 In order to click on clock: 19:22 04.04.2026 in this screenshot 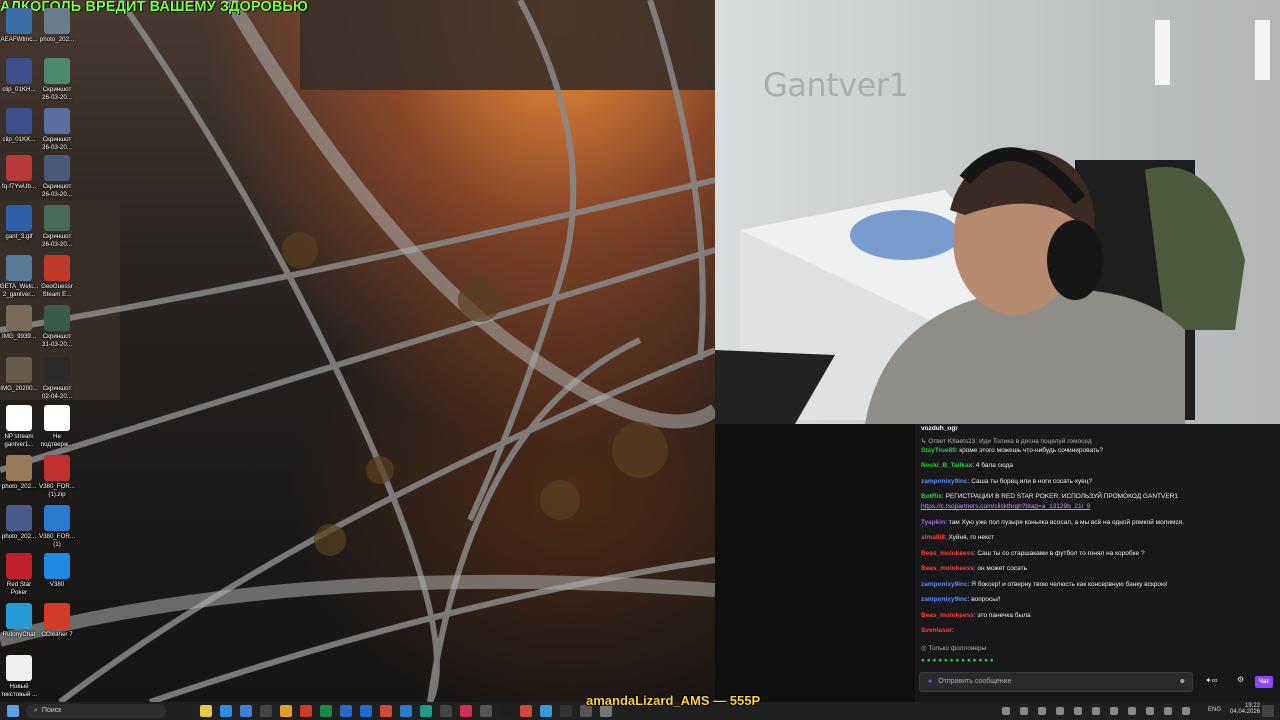, I will do `click(1245, 709)`.